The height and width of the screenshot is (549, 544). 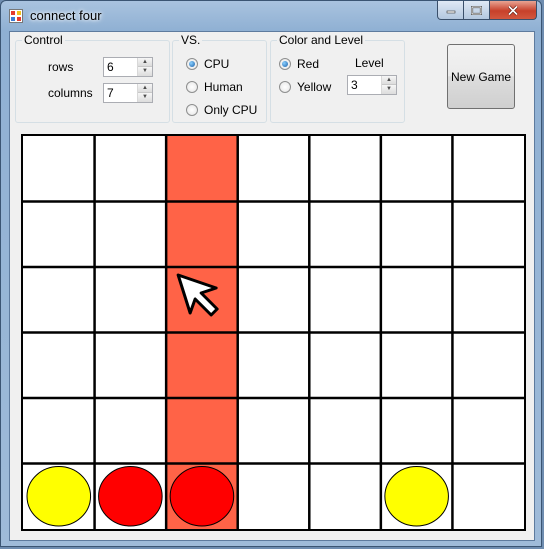 What do you see at coordinates (308, 64) in the screenshot?
I see `color-option-red-label: Red` at bounding box center [308, 64].